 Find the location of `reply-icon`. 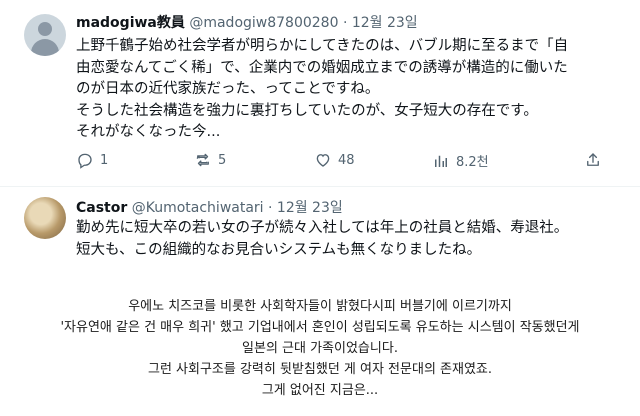

reply-icon is located at coordinates (85, 161).